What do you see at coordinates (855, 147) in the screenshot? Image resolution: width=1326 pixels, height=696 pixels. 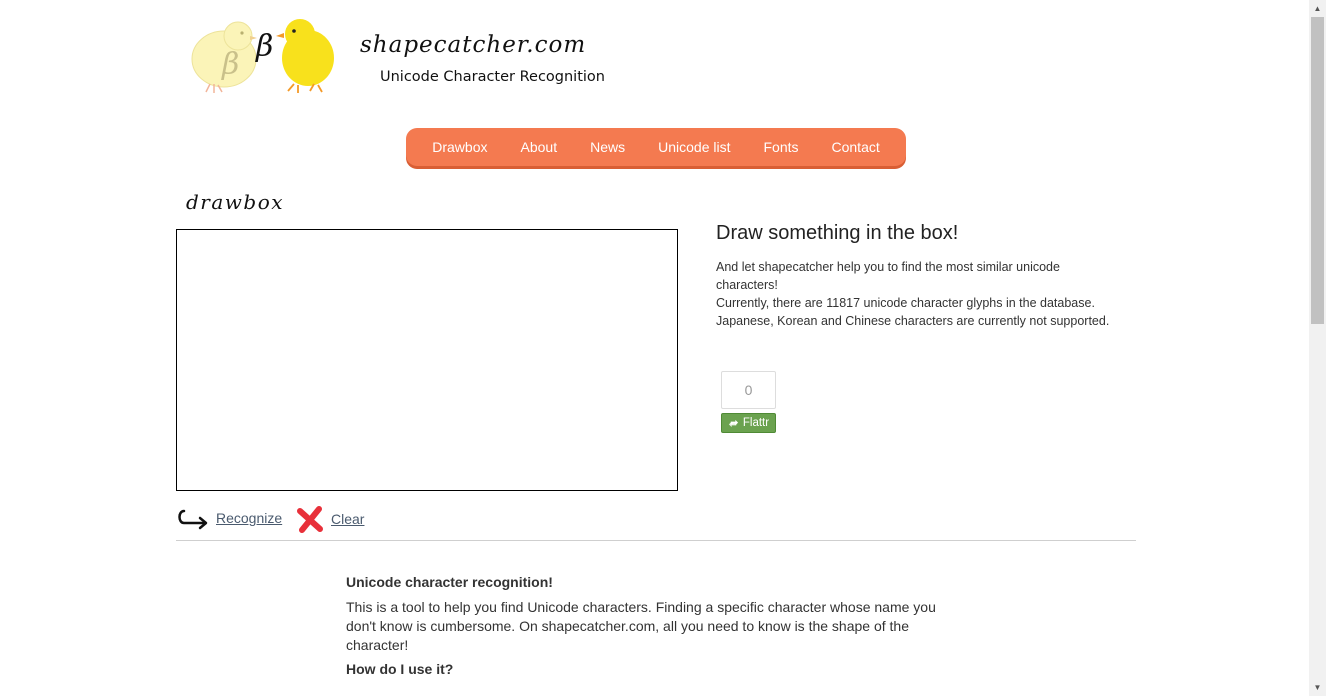 I see `nav-contact: Contact` at bounding box center [855, 147].